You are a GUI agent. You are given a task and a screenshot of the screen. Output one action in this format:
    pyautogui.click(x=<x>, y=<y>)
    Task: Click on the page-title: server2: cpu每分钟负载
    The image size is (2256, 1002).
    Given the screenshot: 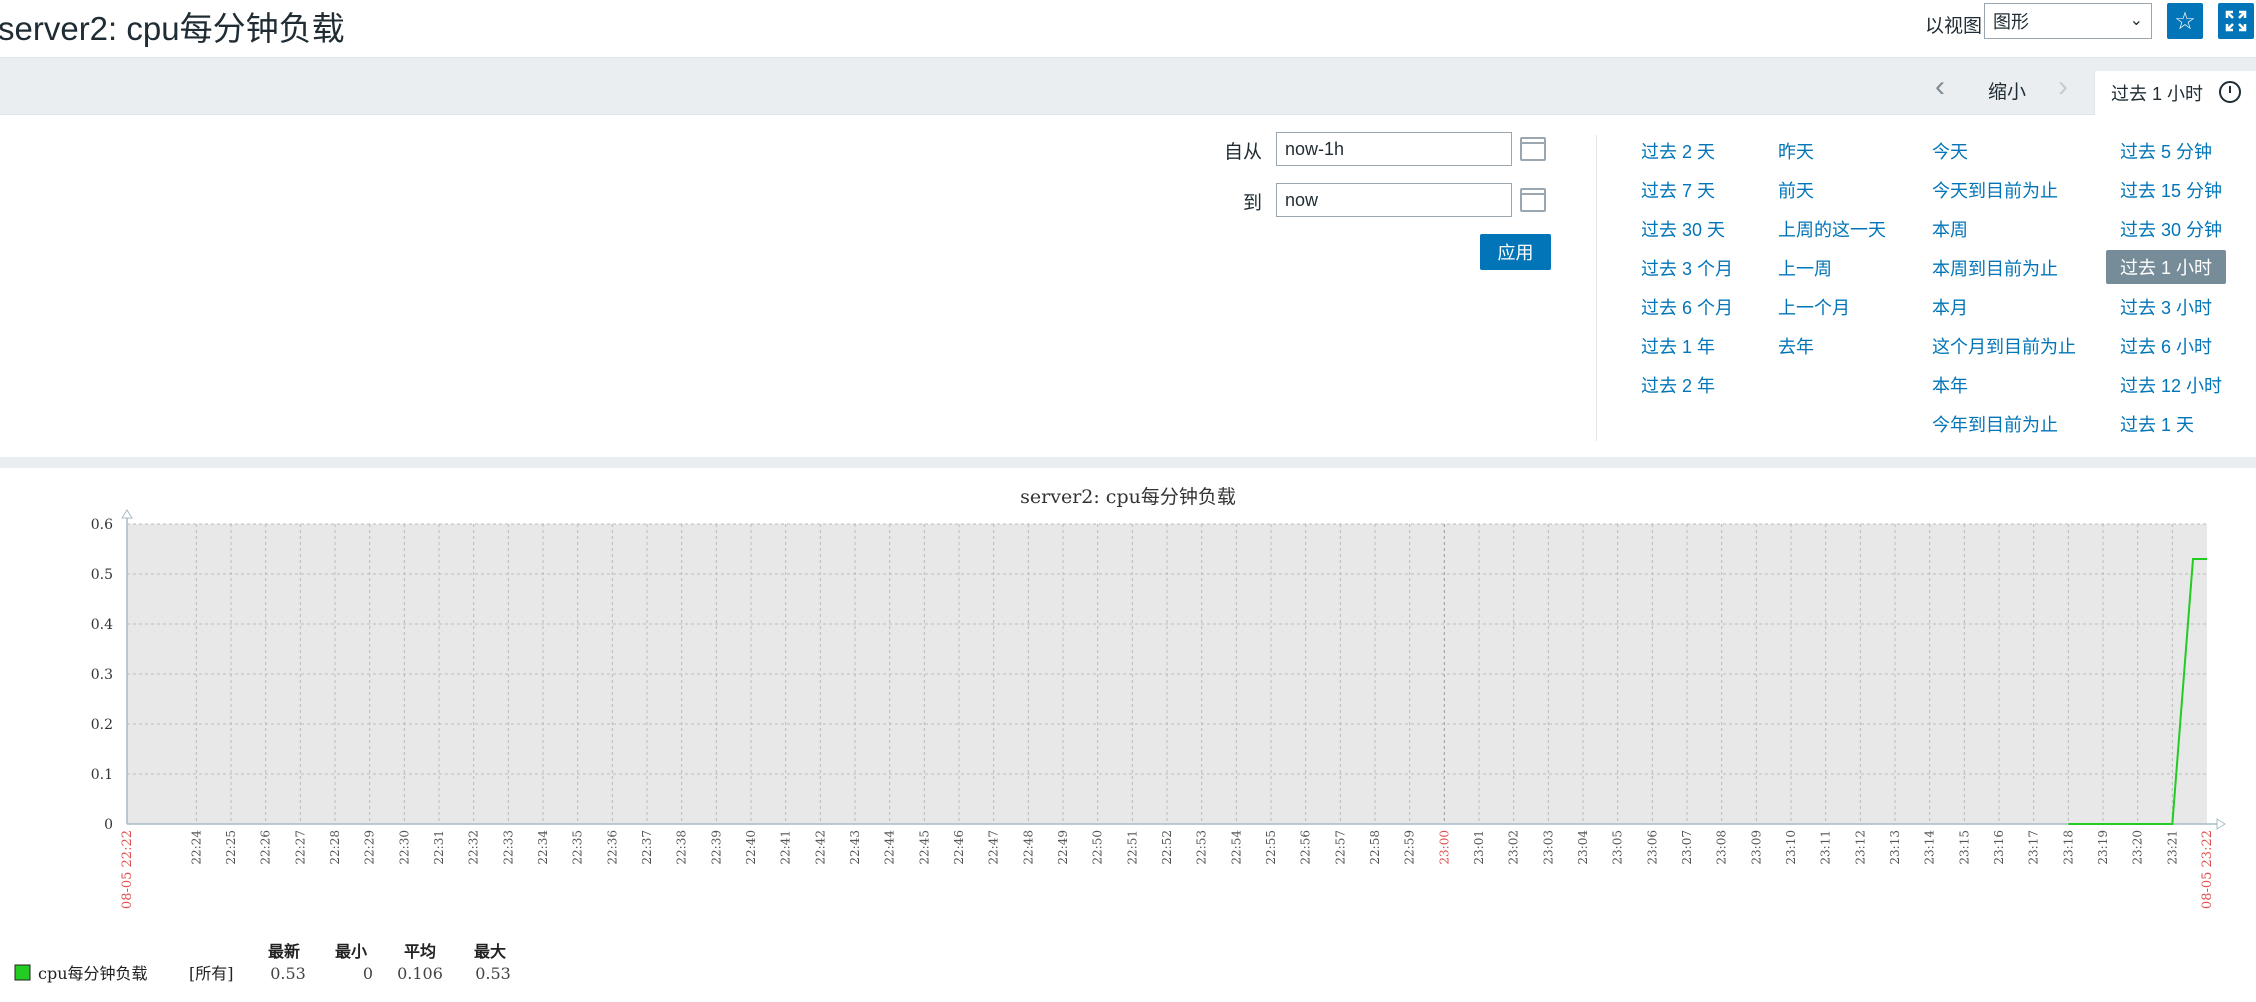 What is the action you would take?
    pyautogui.click(x=172, y=28)
    